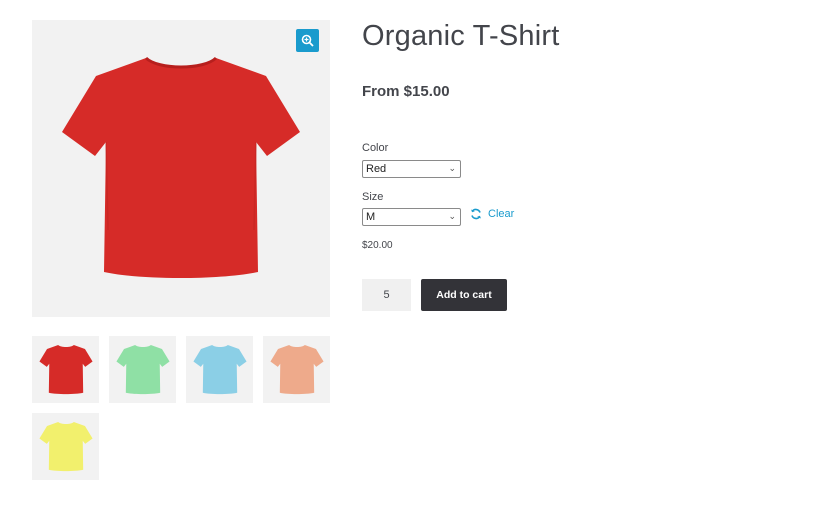 This screenshot has height=527, width=820. I want to click on refresh-icon, so click(476, 214).